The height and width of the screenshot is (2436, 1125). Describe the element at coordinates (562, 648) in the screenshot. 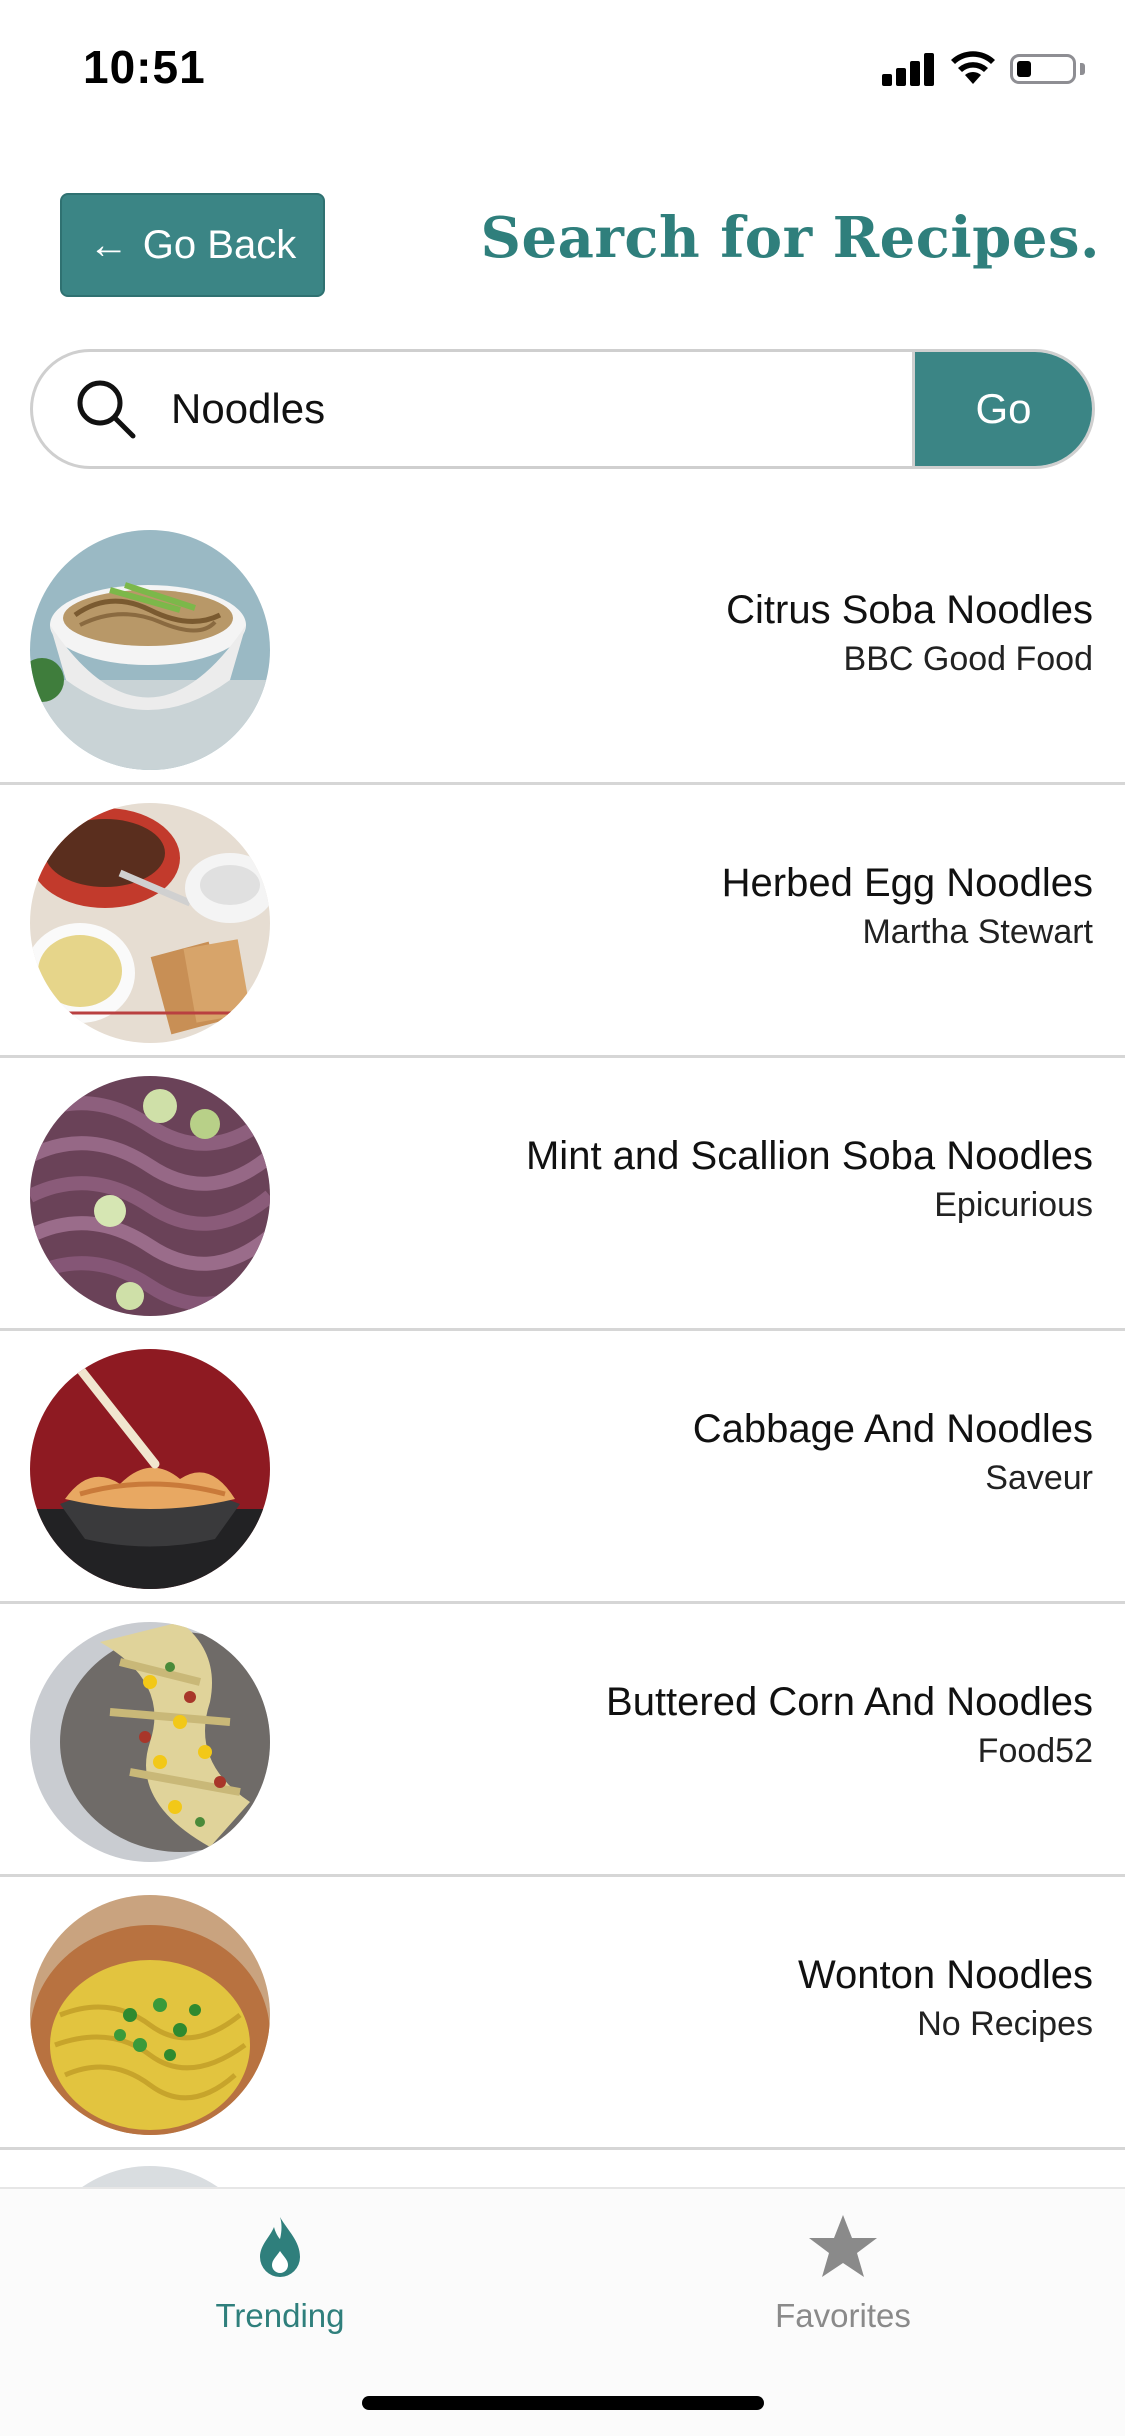

I see `result-row: Citrus Soba Noodles BBC Good Food` at that location.